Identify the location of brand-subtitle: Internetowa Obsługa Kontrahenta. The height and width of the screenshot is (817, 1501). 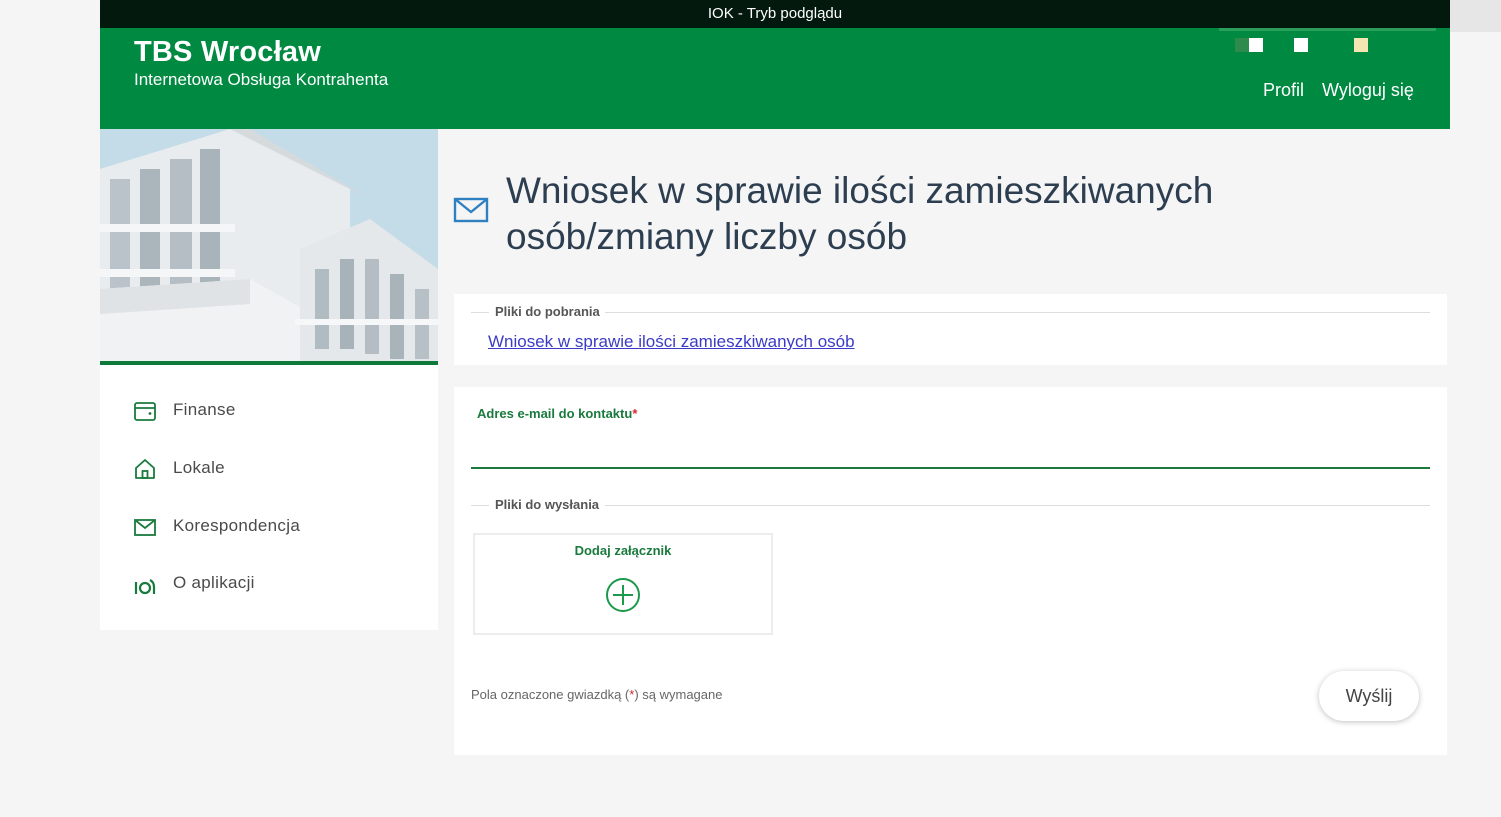
(261, 79).